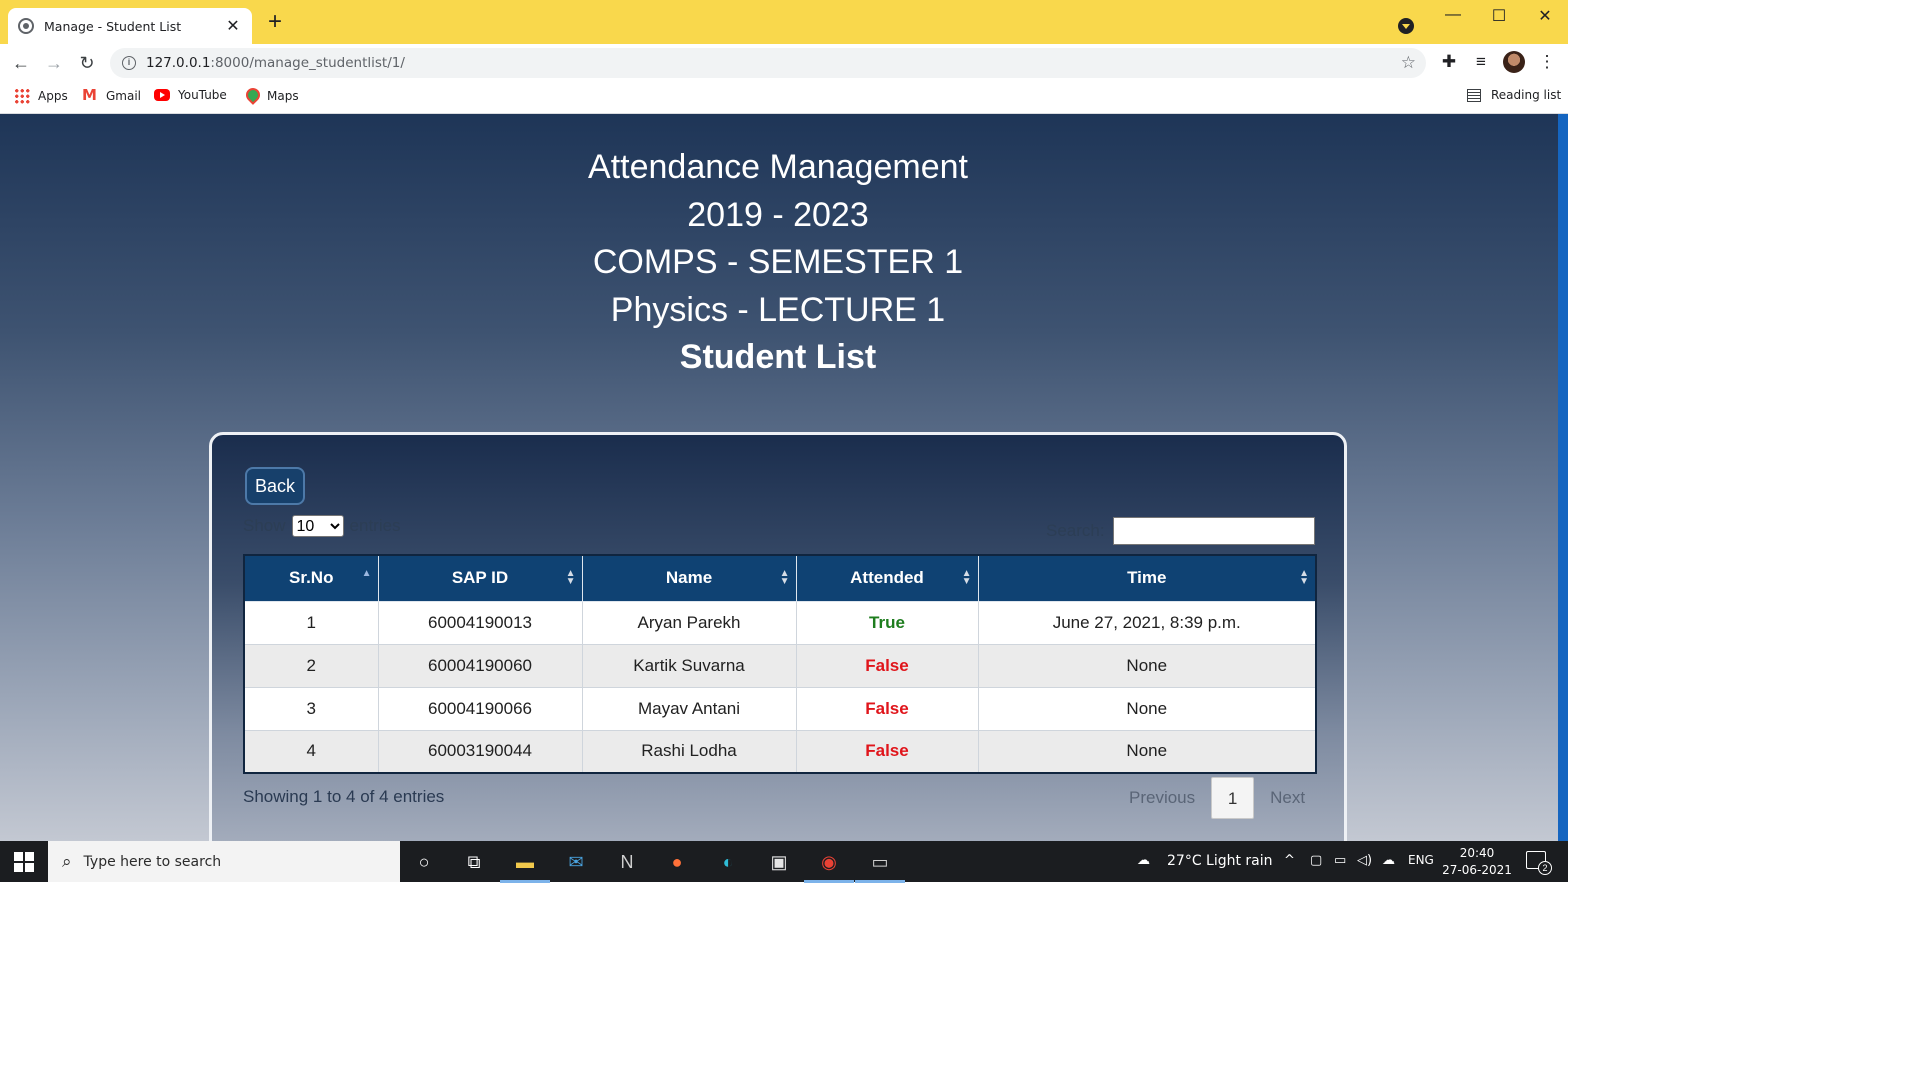 This screenshot has width=1920, height=1080. Describe the element at coordinates (275, 486) in the screenshot. I see `back-button: Back` at that location.